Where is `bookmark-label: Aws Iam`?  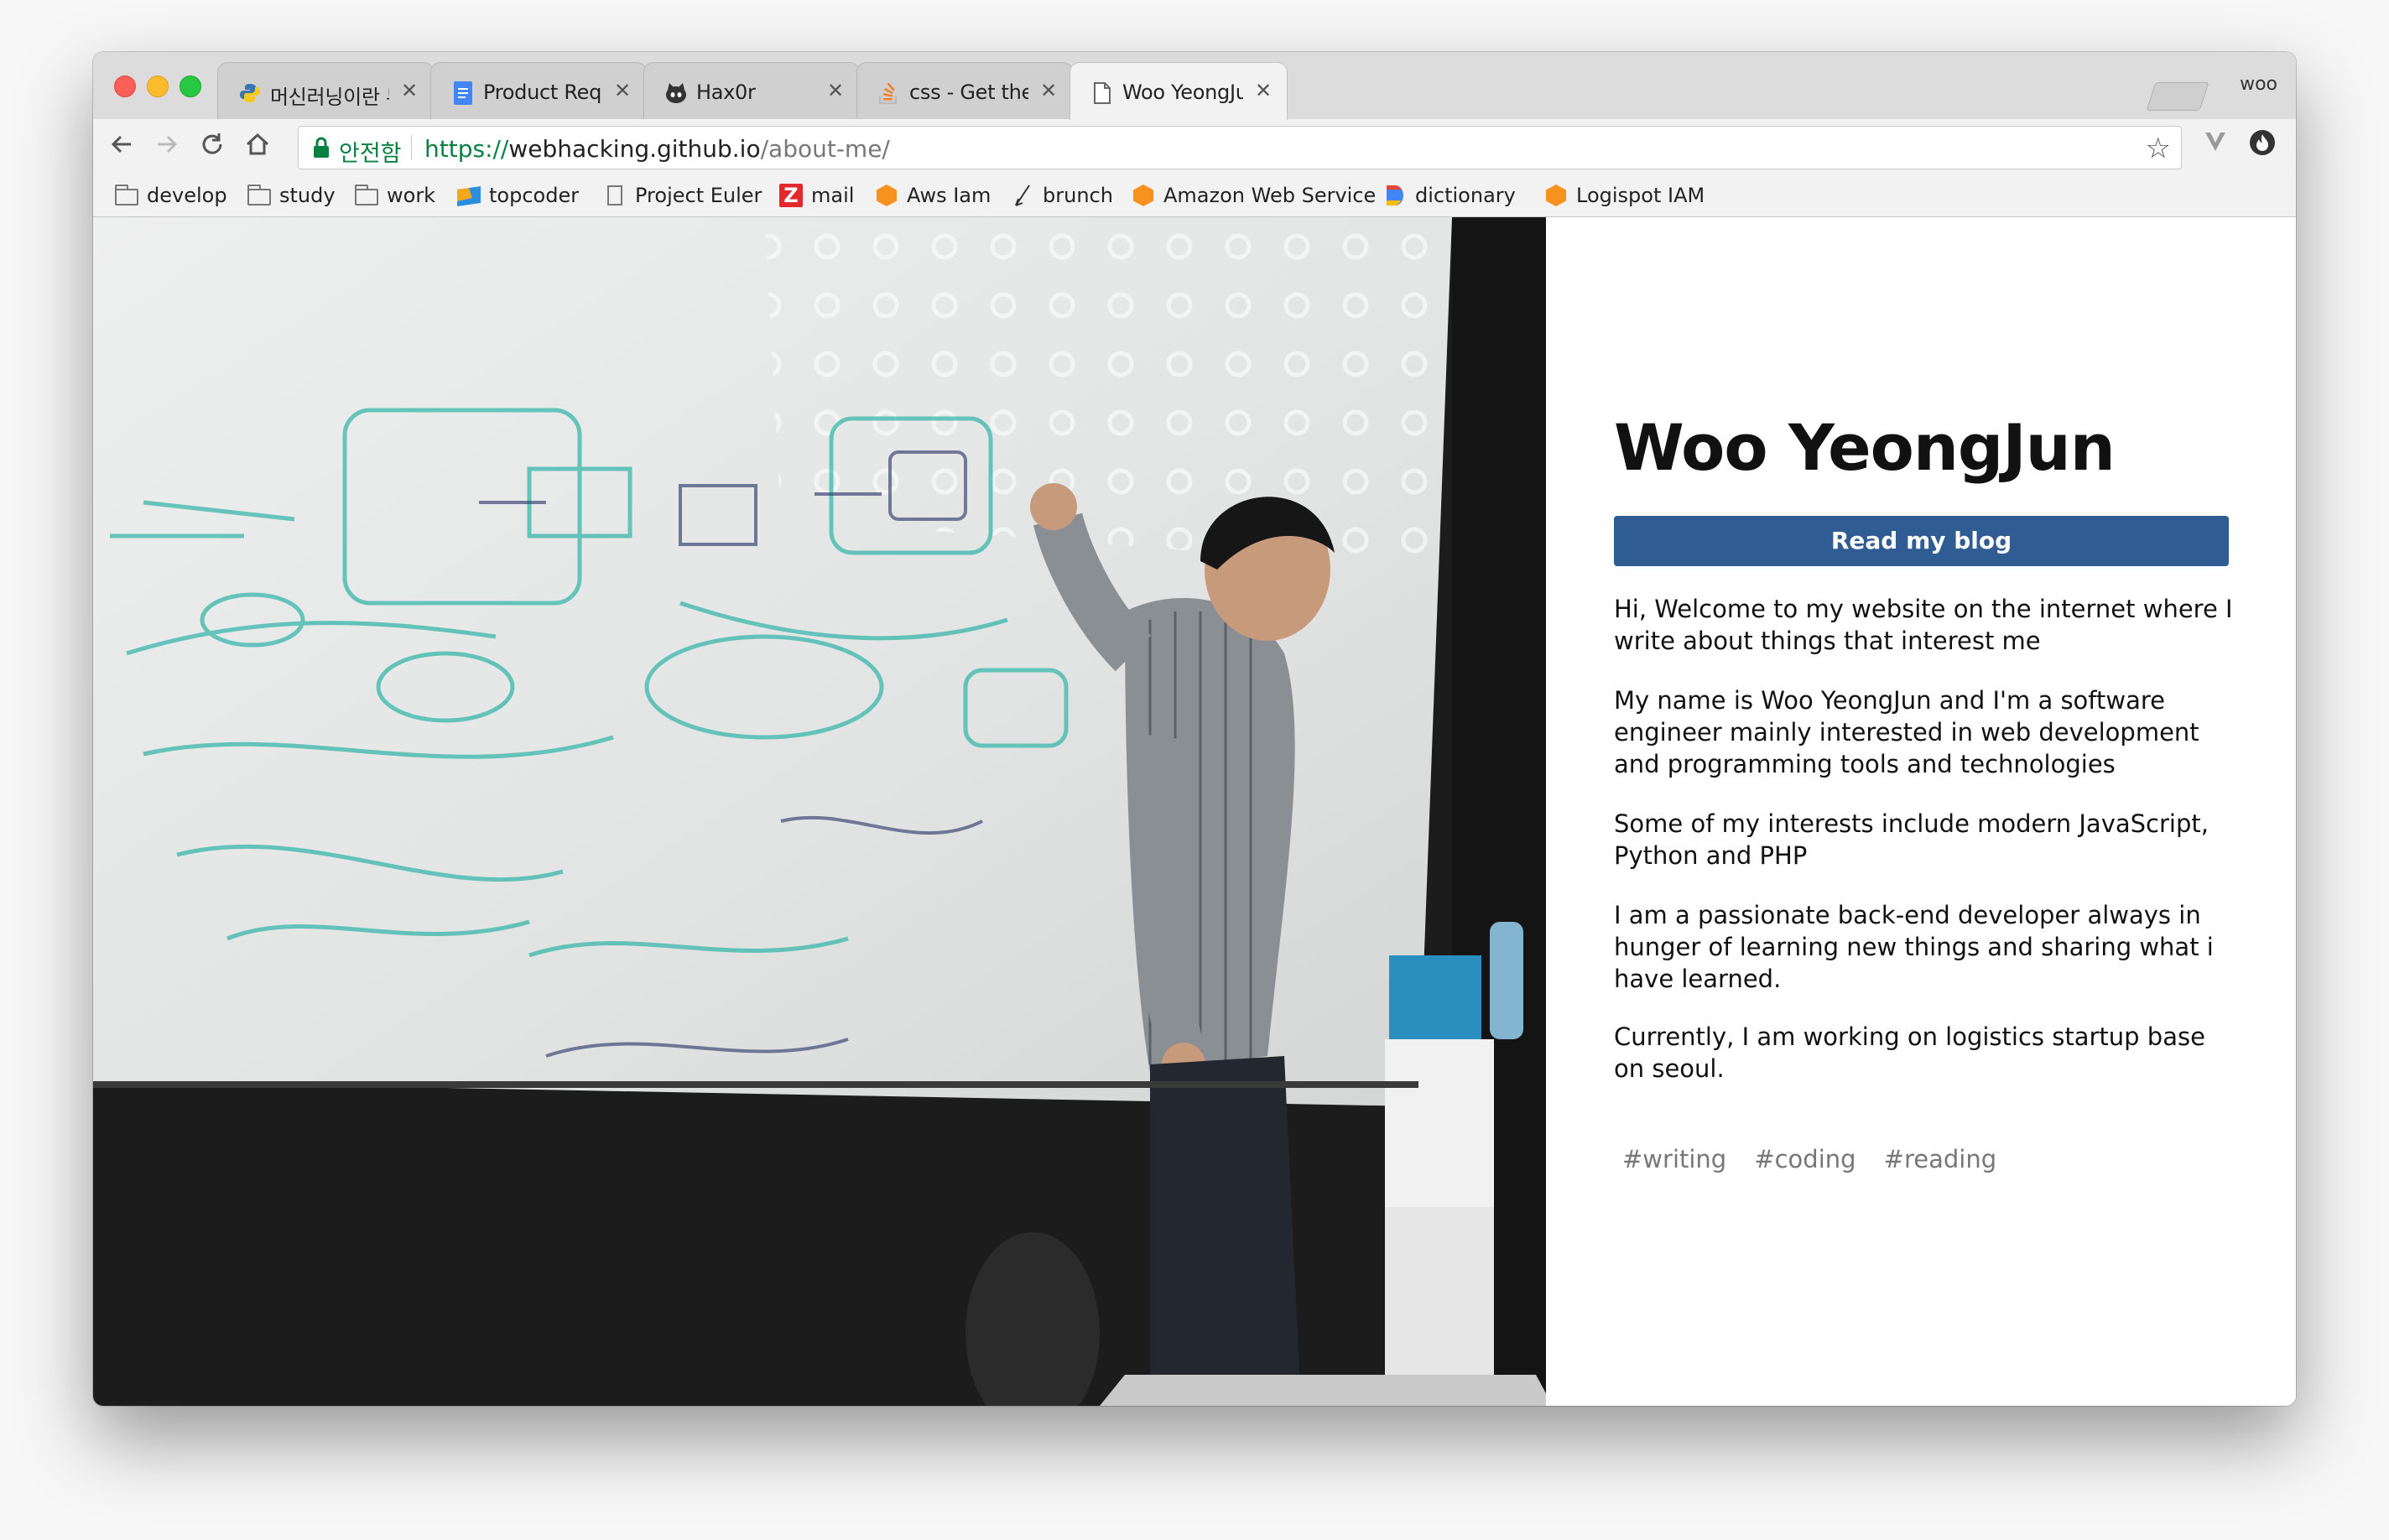 bookmark-label: Aws Iam is located at coordinates (950, 196).